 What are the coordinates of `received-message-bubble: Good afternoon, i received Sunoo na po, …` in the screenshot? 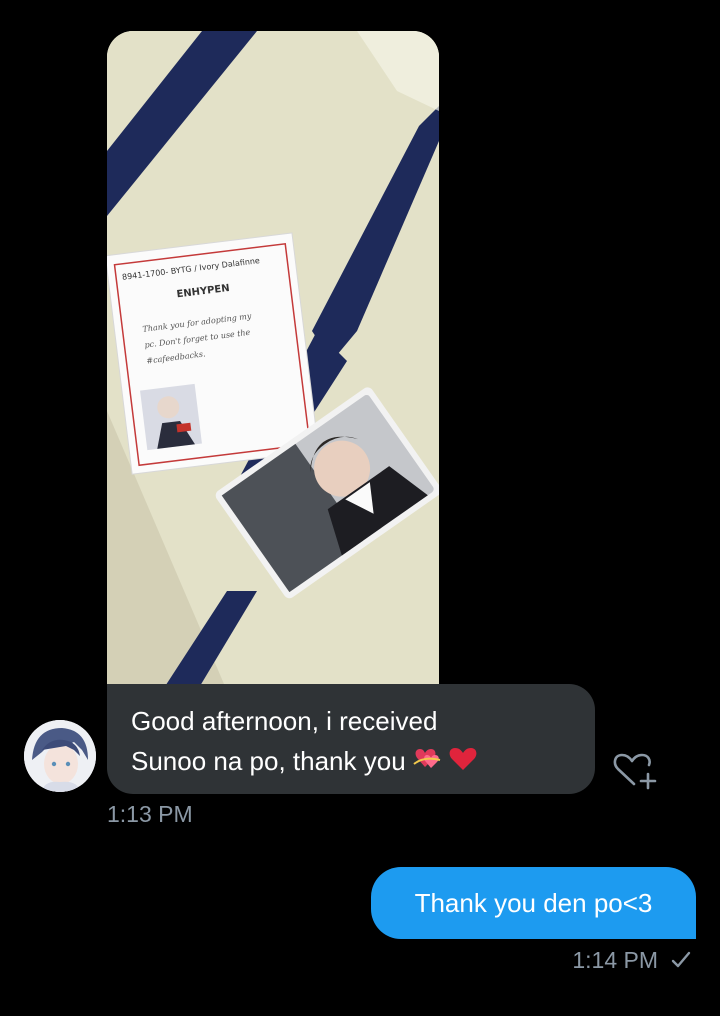 It's located at (351, 739).